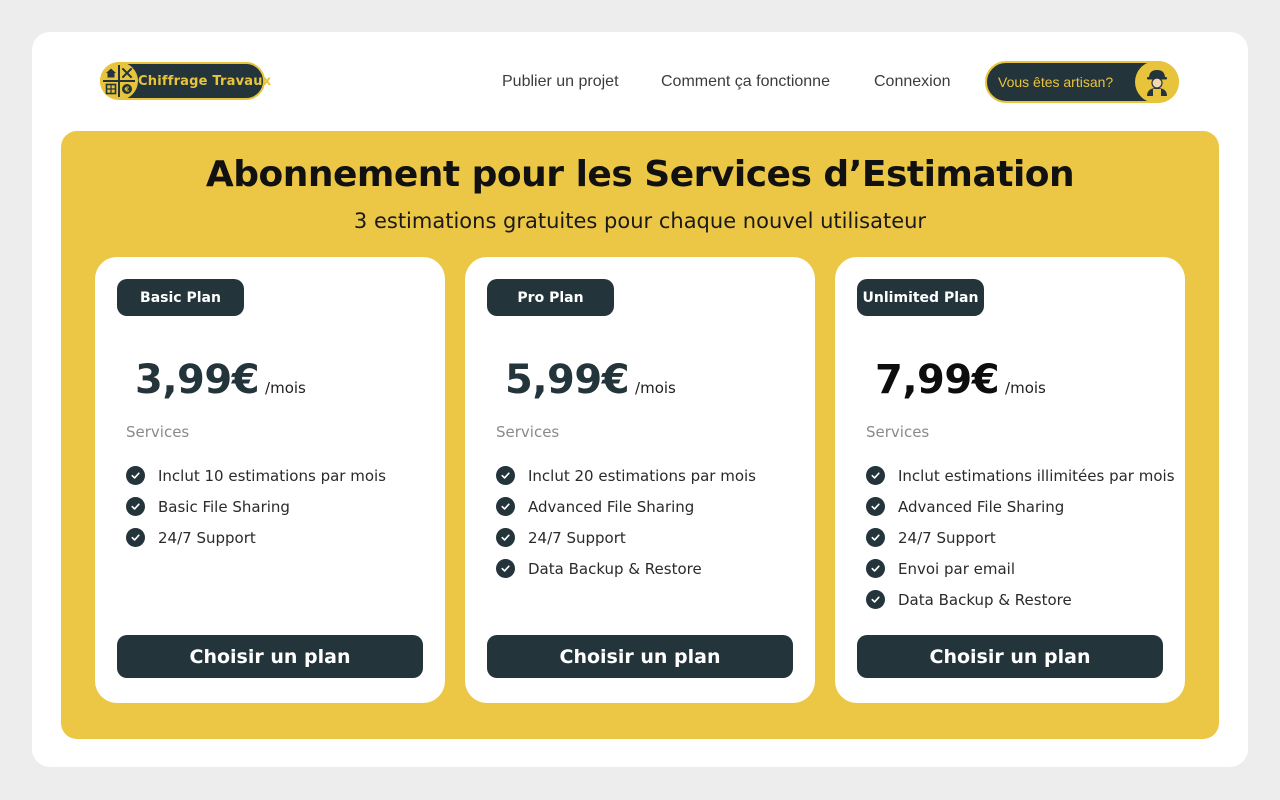 The width and height of the screenshot is (1280, 800). Describe the element at coordinates (920, 297) in the screenshot. I see `plan-badge: Unlimited Plan` at that location.